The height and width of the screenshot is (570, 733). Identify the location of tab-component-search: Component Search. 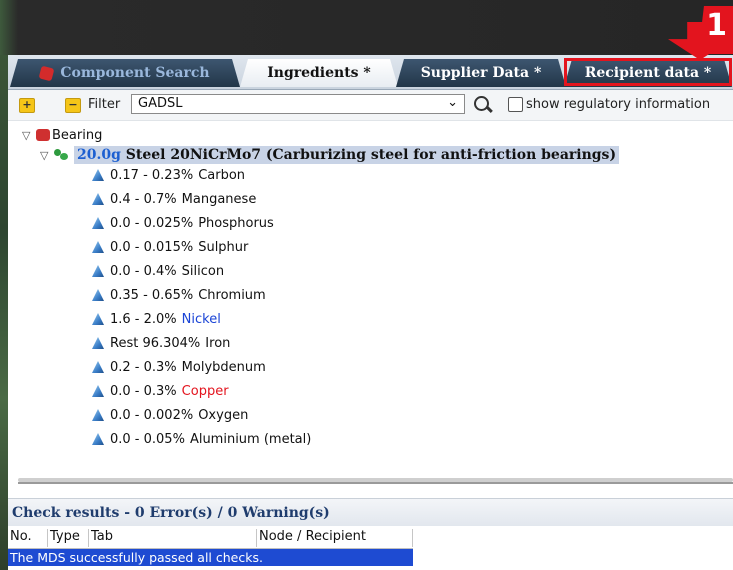
(125, 73).